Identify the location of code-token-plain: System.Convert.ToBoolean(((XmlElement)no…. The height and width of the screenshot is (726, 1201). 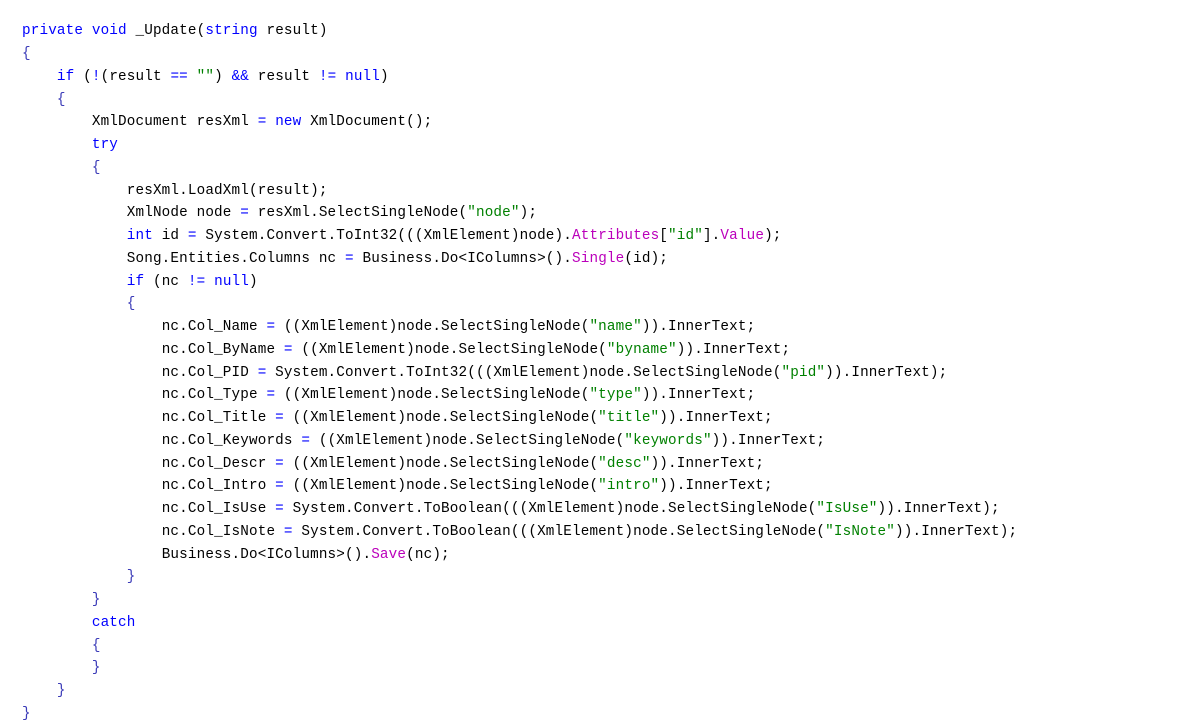
(559, 531).